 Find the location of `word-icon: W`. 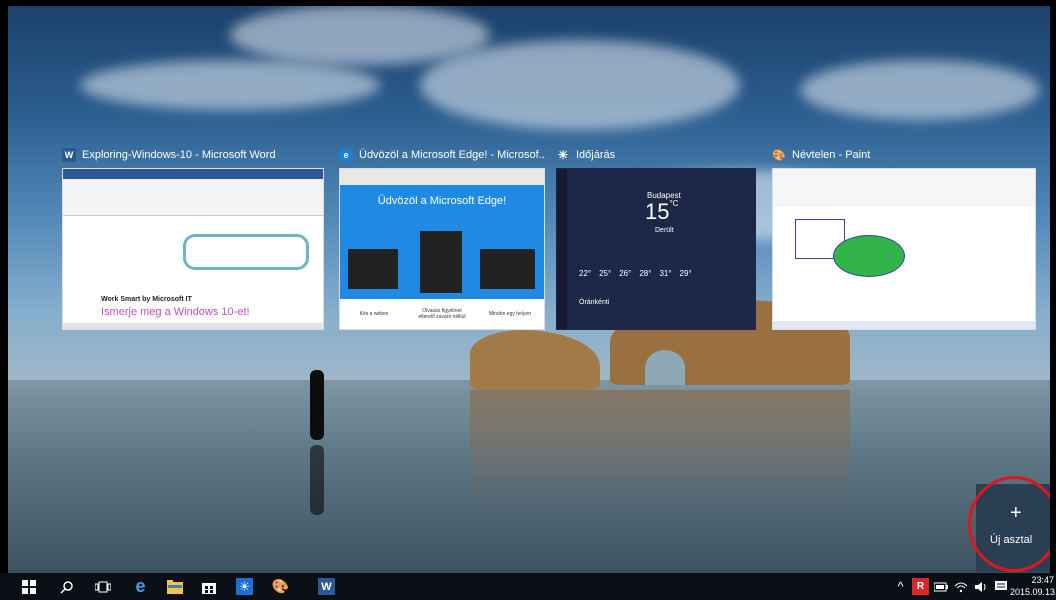

word-icon: W is located at coordinates (326, 586).